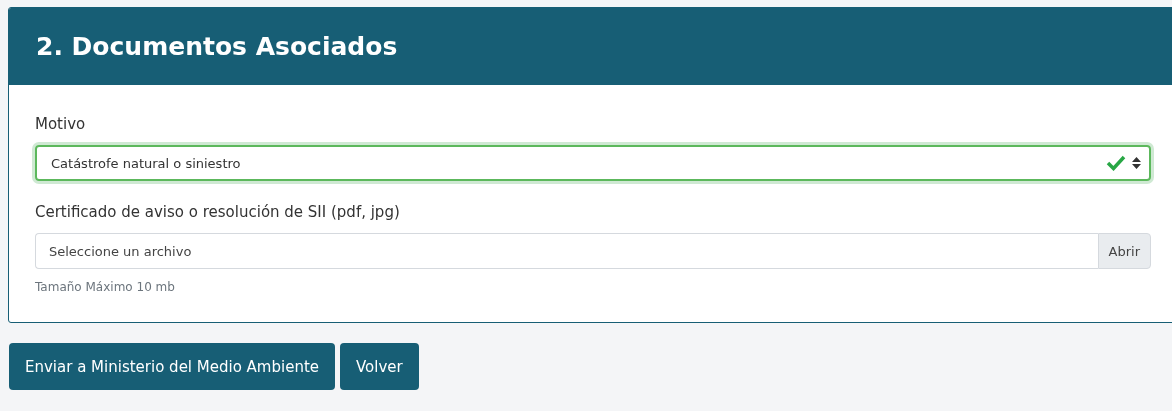  Describe the element at coordinates (61, 124) in the screenshot. I see `field-label: Motivo` at that location.